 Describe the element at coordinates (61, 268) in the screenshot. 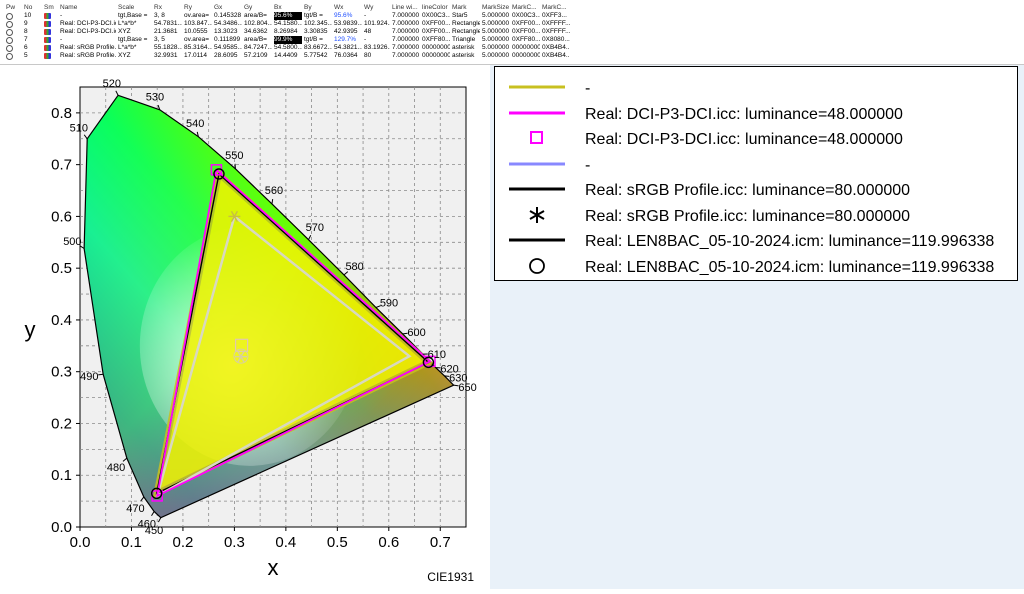

I see `y-tick-label: 0.5` at that location.